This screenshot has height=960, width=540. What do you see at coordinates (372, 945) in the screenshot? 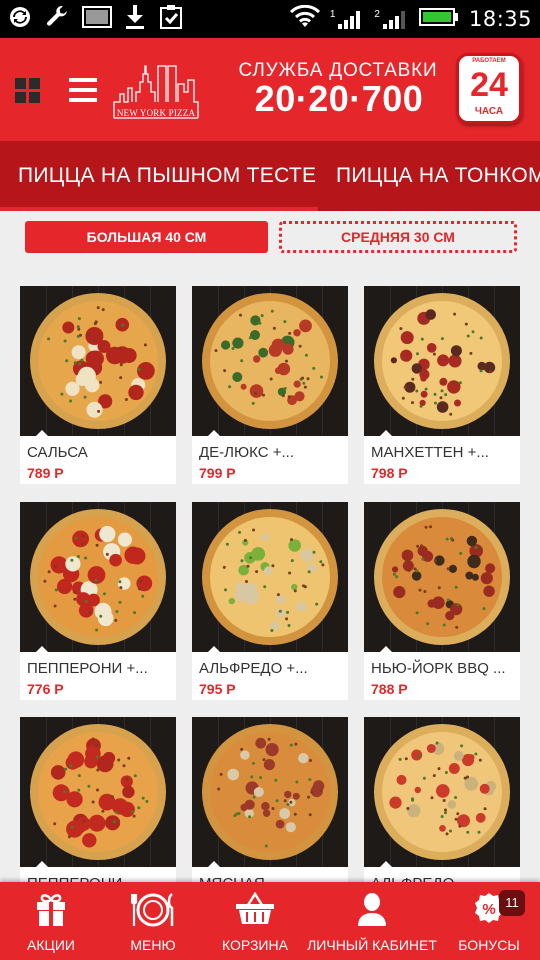
I see `nav-account-label: ЛИЧНЫЙ КАБИНЕТ` at bounding box center [372, 945].